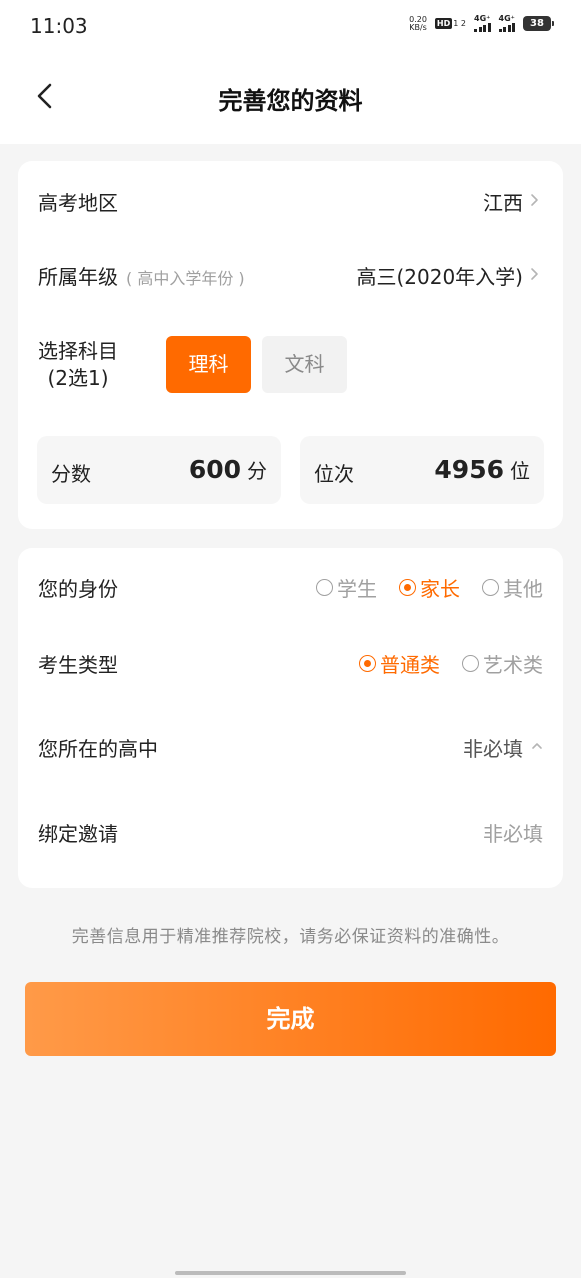  Describe the element at coordinates (290, 1273) in the screenshot. I see `home-indicator` at that location.